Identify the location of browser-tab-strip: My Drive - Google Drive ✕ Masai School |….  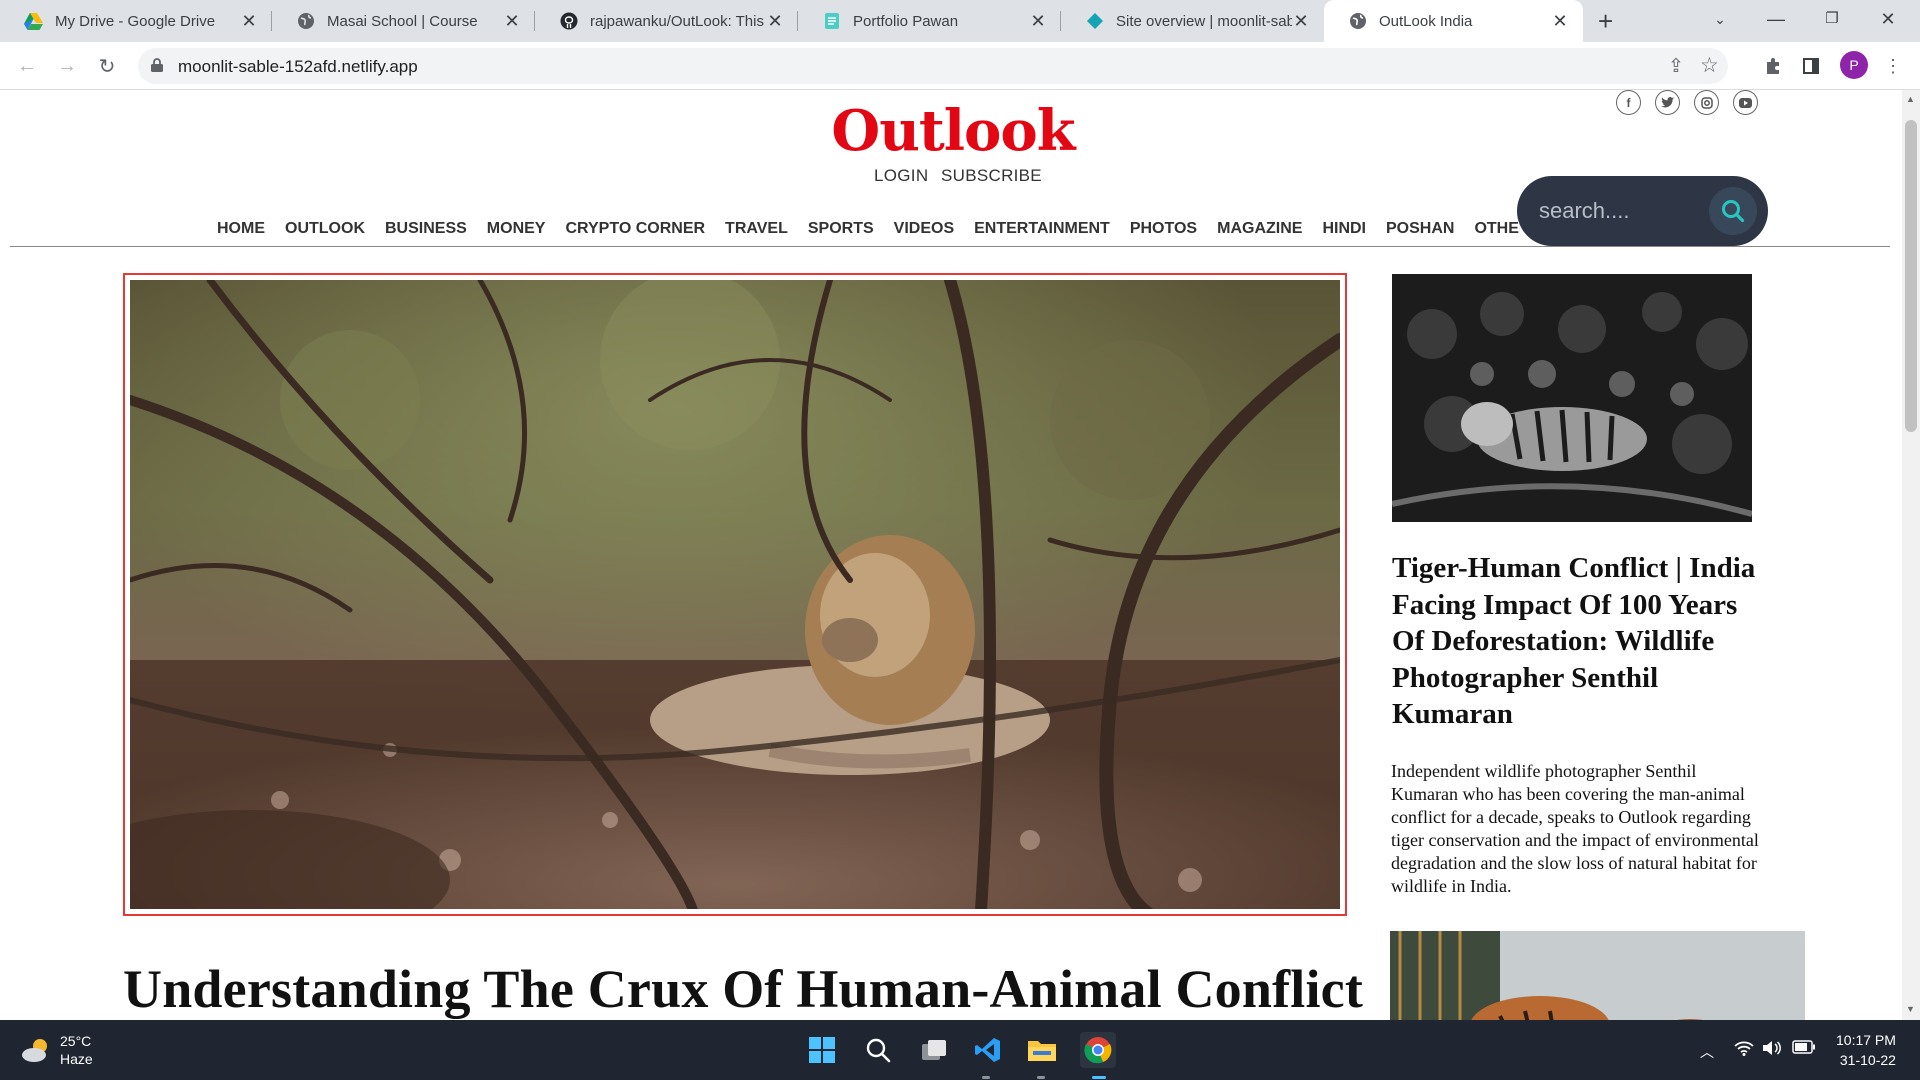
(960, 21).